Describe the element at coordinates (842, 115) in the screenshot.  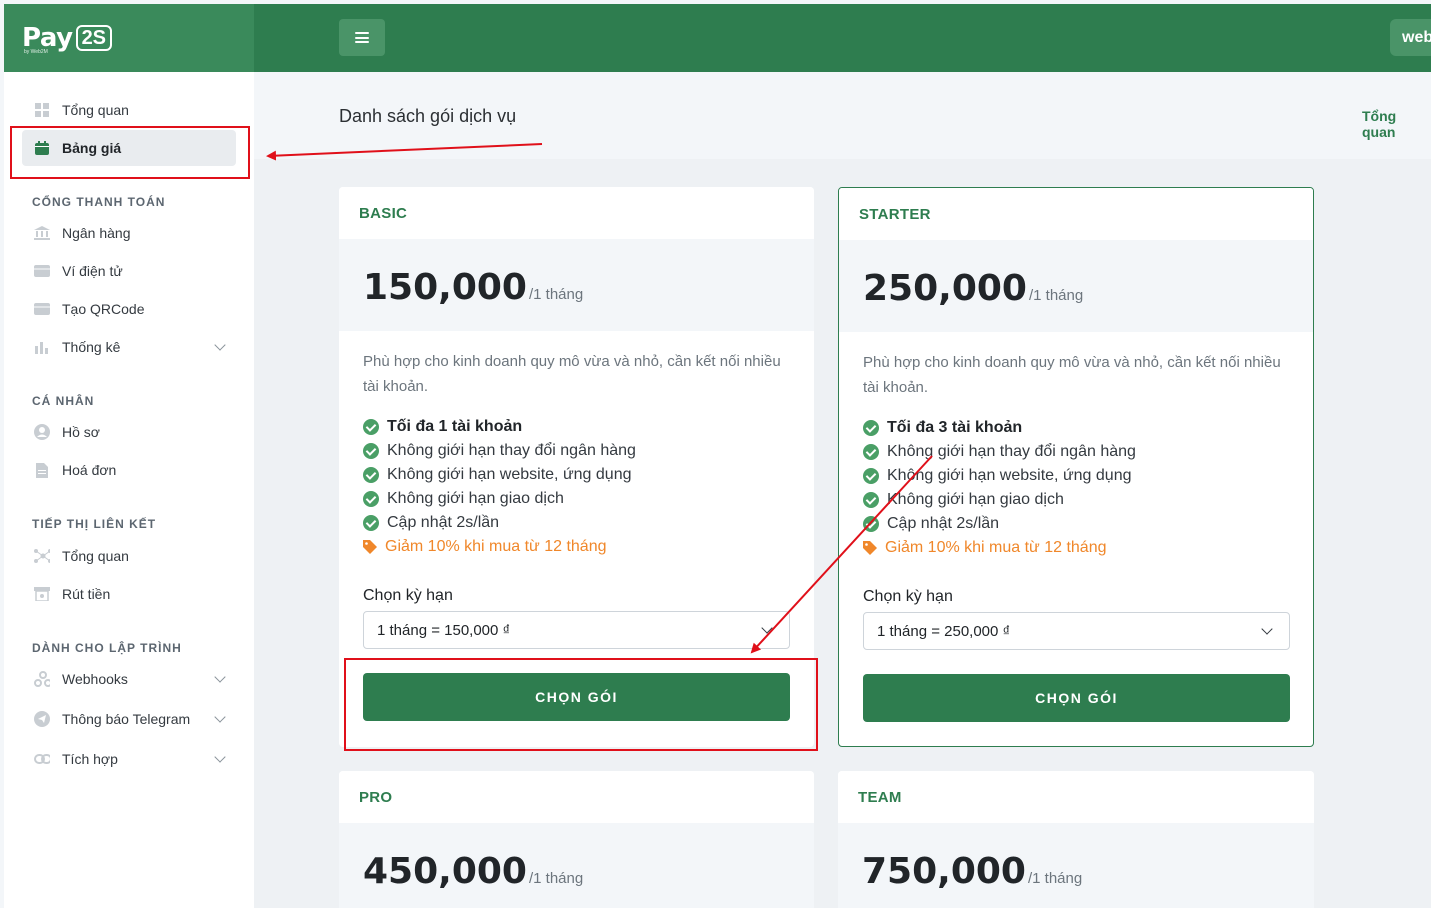
I see `page-header: Danh sách gói dịch vụ Tổng quan` at that location.